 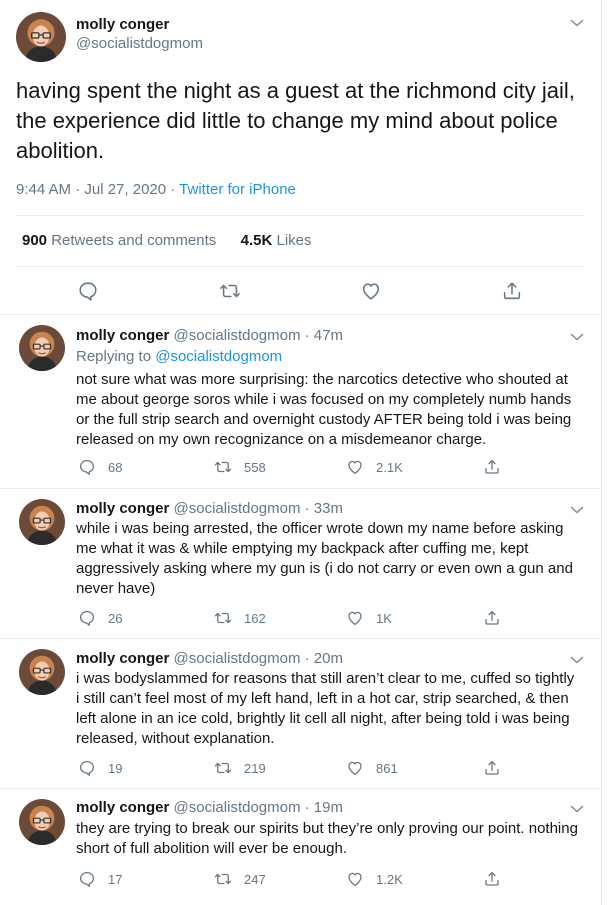 I want to click on author-block: molly conger @socialistdogmom, so click(x=139, y=35).